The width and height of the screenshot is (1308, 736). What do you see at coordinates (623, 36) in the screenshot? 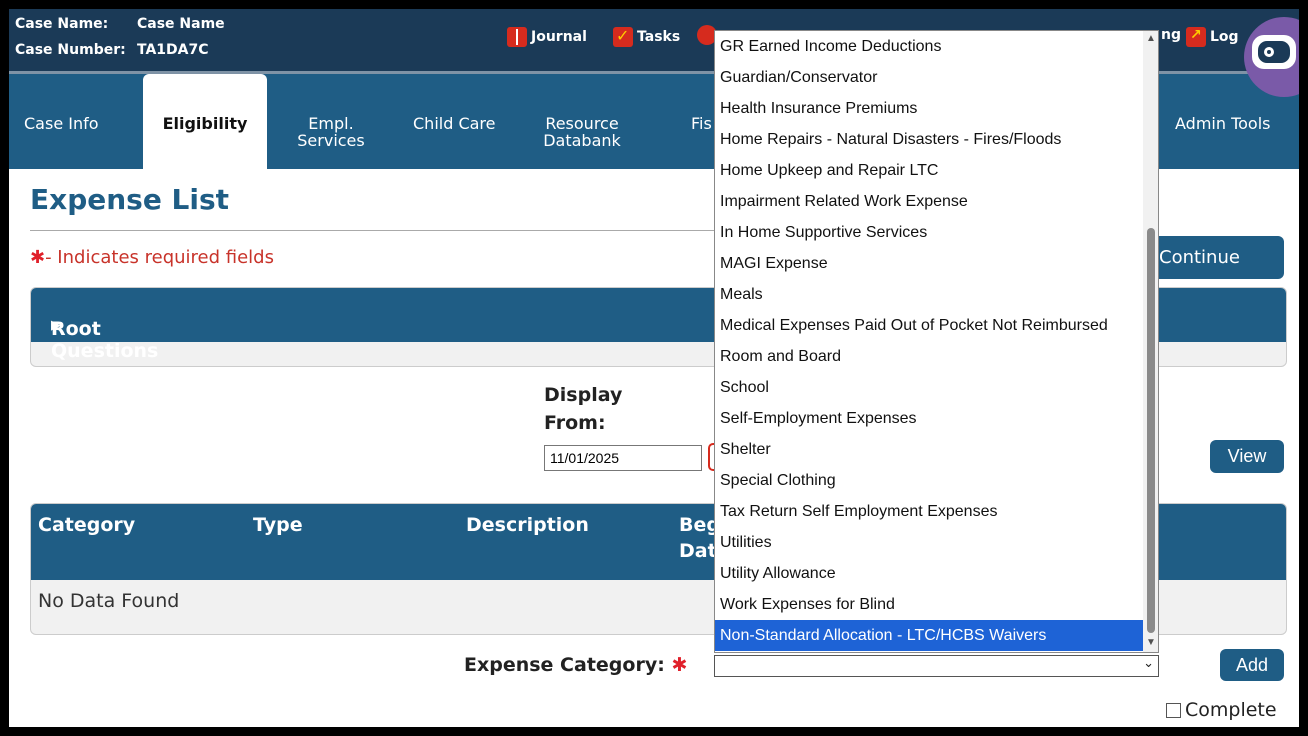
I see `tasks-icon` at bounding box center [623, 36].